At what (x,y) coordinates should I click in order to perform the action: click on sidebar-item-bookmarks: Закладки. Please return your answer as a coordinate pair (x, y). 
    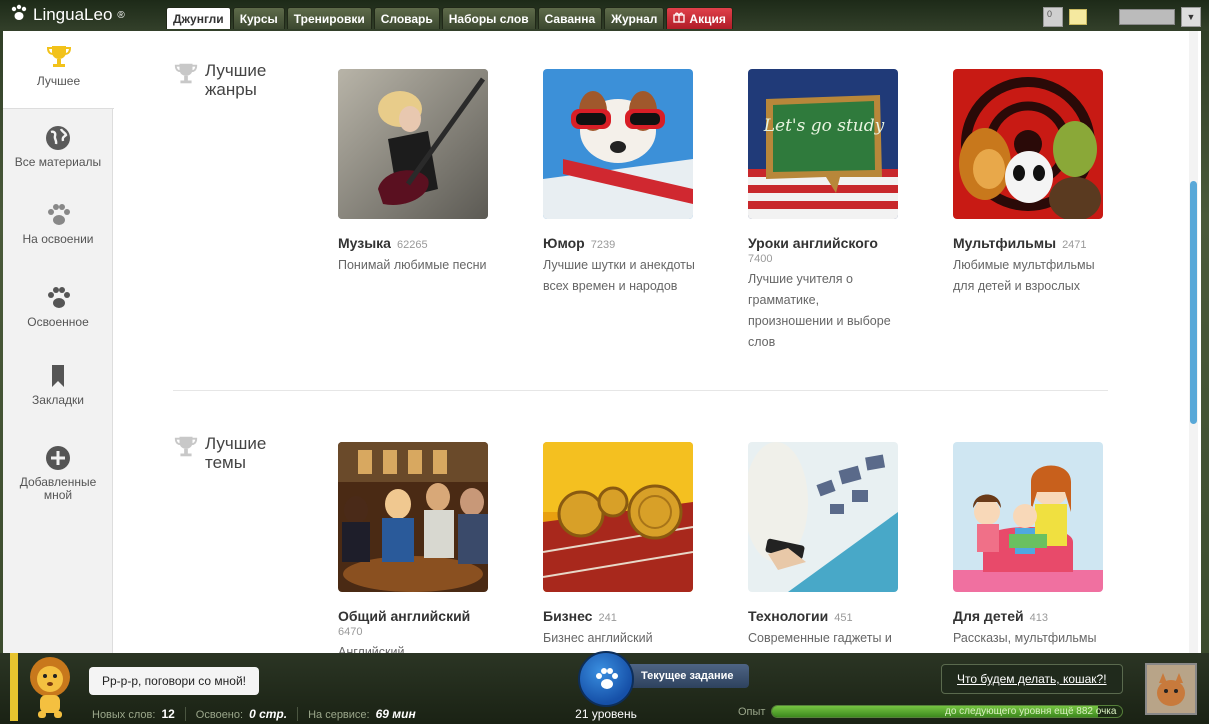
    Looking at the image, I should click on (58, 384).